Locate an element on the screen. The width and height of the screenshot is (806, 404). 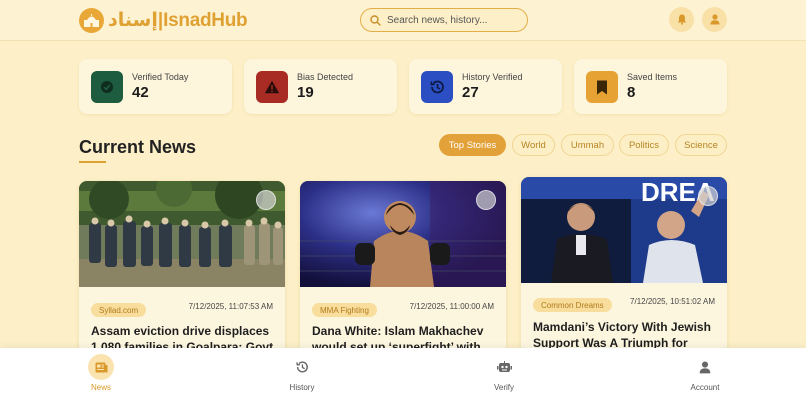
stat-card-bias-detected: Bias Detected 19 is located at coordinates (320, 86).